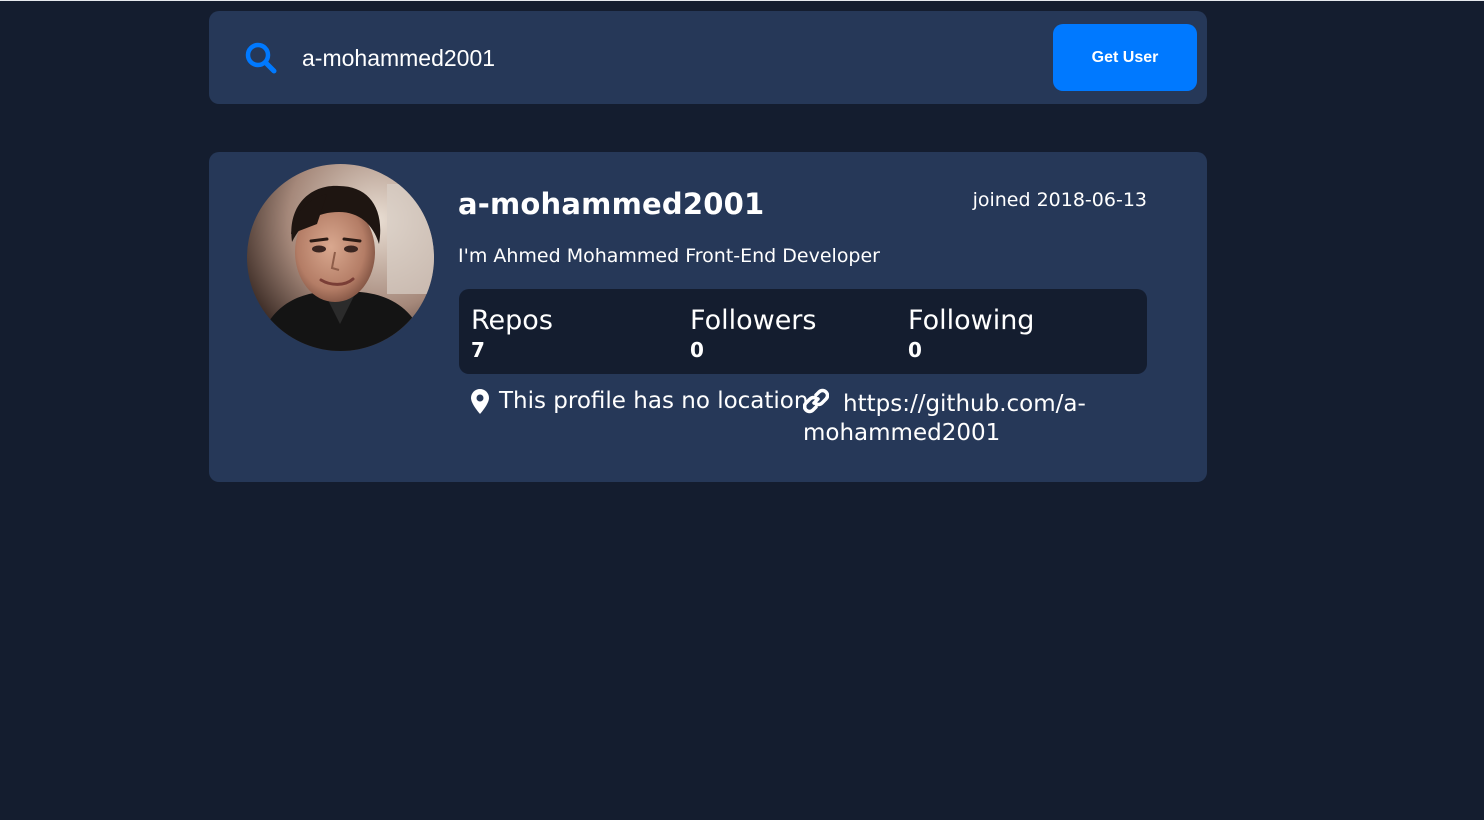 The image size is (1484, 820). What do you see at coordinates (661, 58) in the screenshot?
I see `search-input` at bounding box center [661, 58].